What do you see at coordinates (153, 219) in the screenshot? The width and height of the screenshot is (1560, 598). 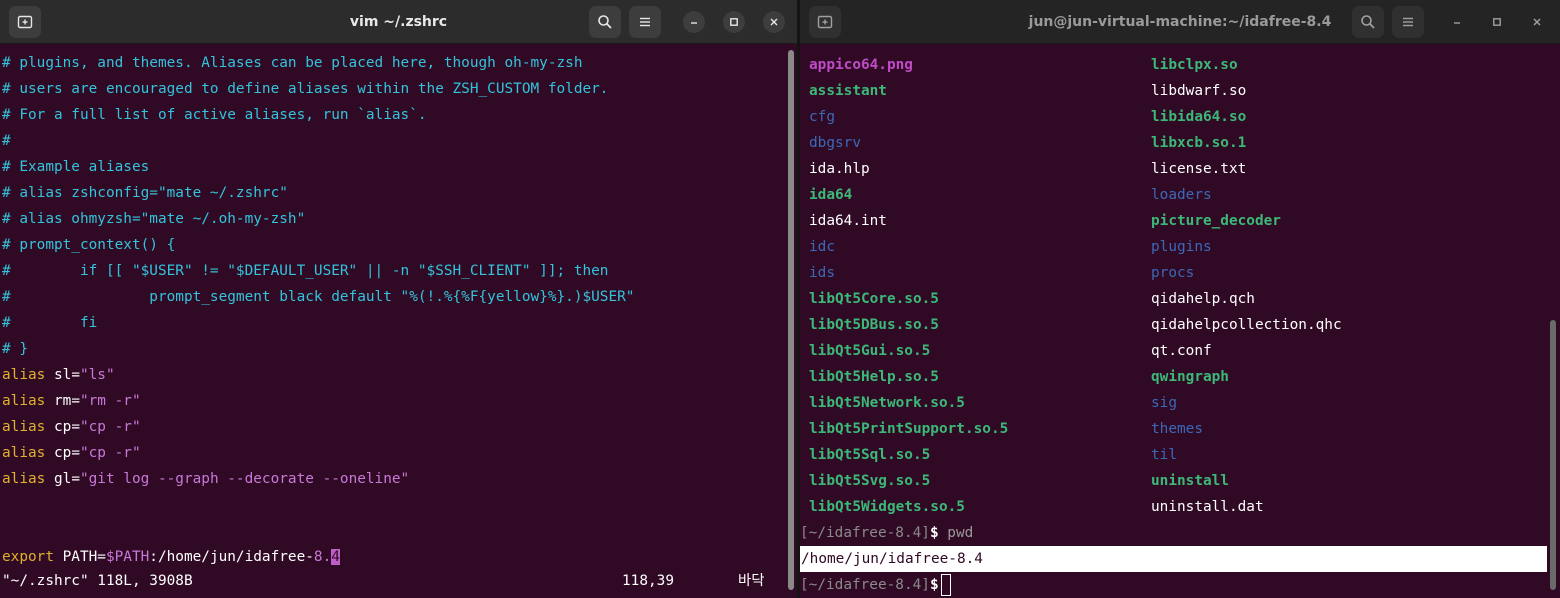 I see `vim-line: # alias ohmyzsh="mate ~/.oh-my-zsh"` at bounding box center [153, 219].